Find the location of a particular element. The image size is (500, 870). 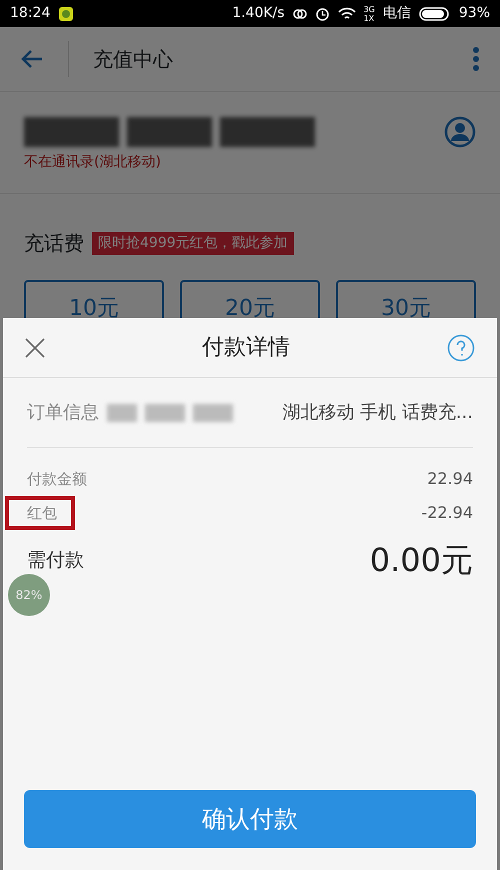

amount-value: 22.94 is located at coordinates (450, 479).